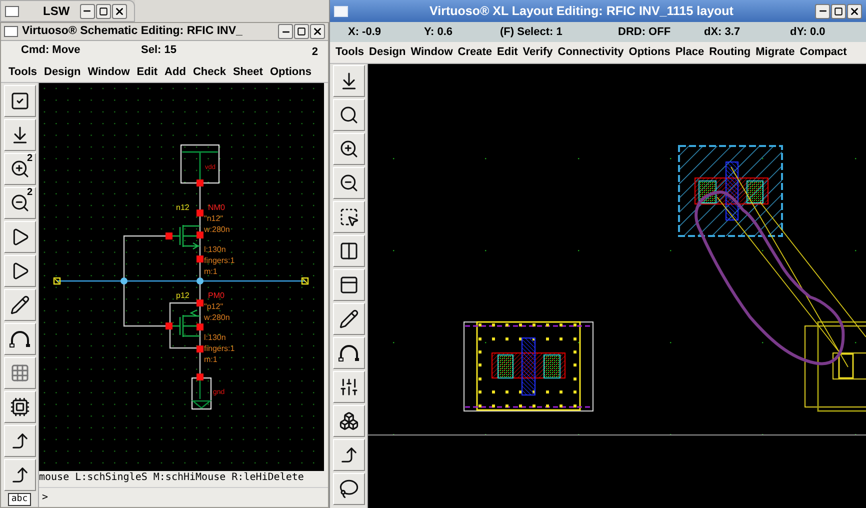  I want to click on status-field: (F) Select: 1, so click(559, 32).